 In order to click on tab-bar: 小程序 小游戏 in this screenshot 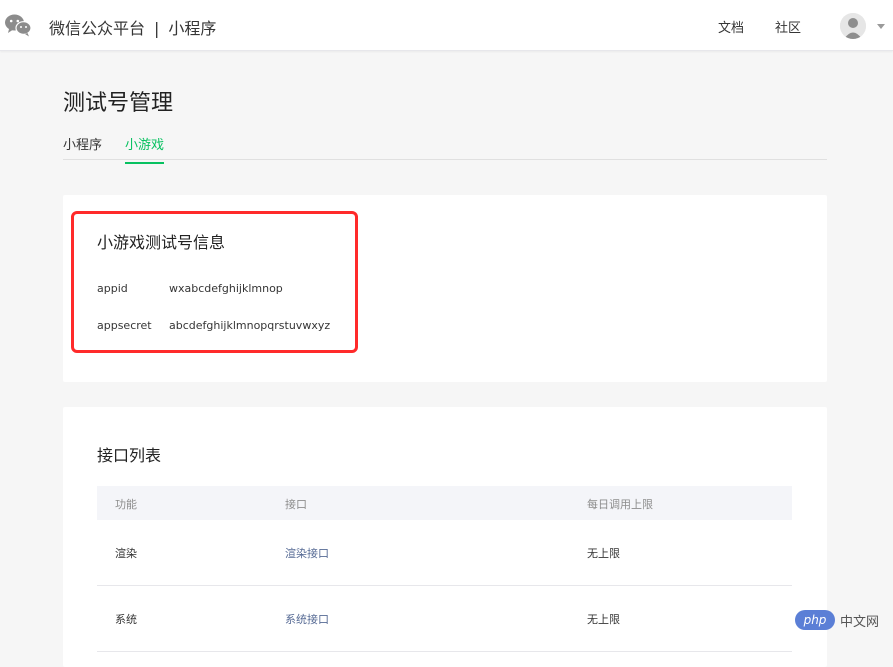, I will do `click(445, 146)`.